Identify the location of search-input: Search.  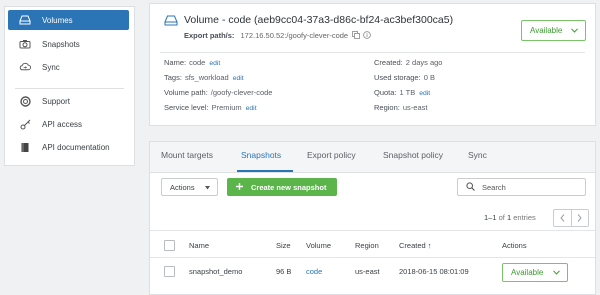
(521, 187).